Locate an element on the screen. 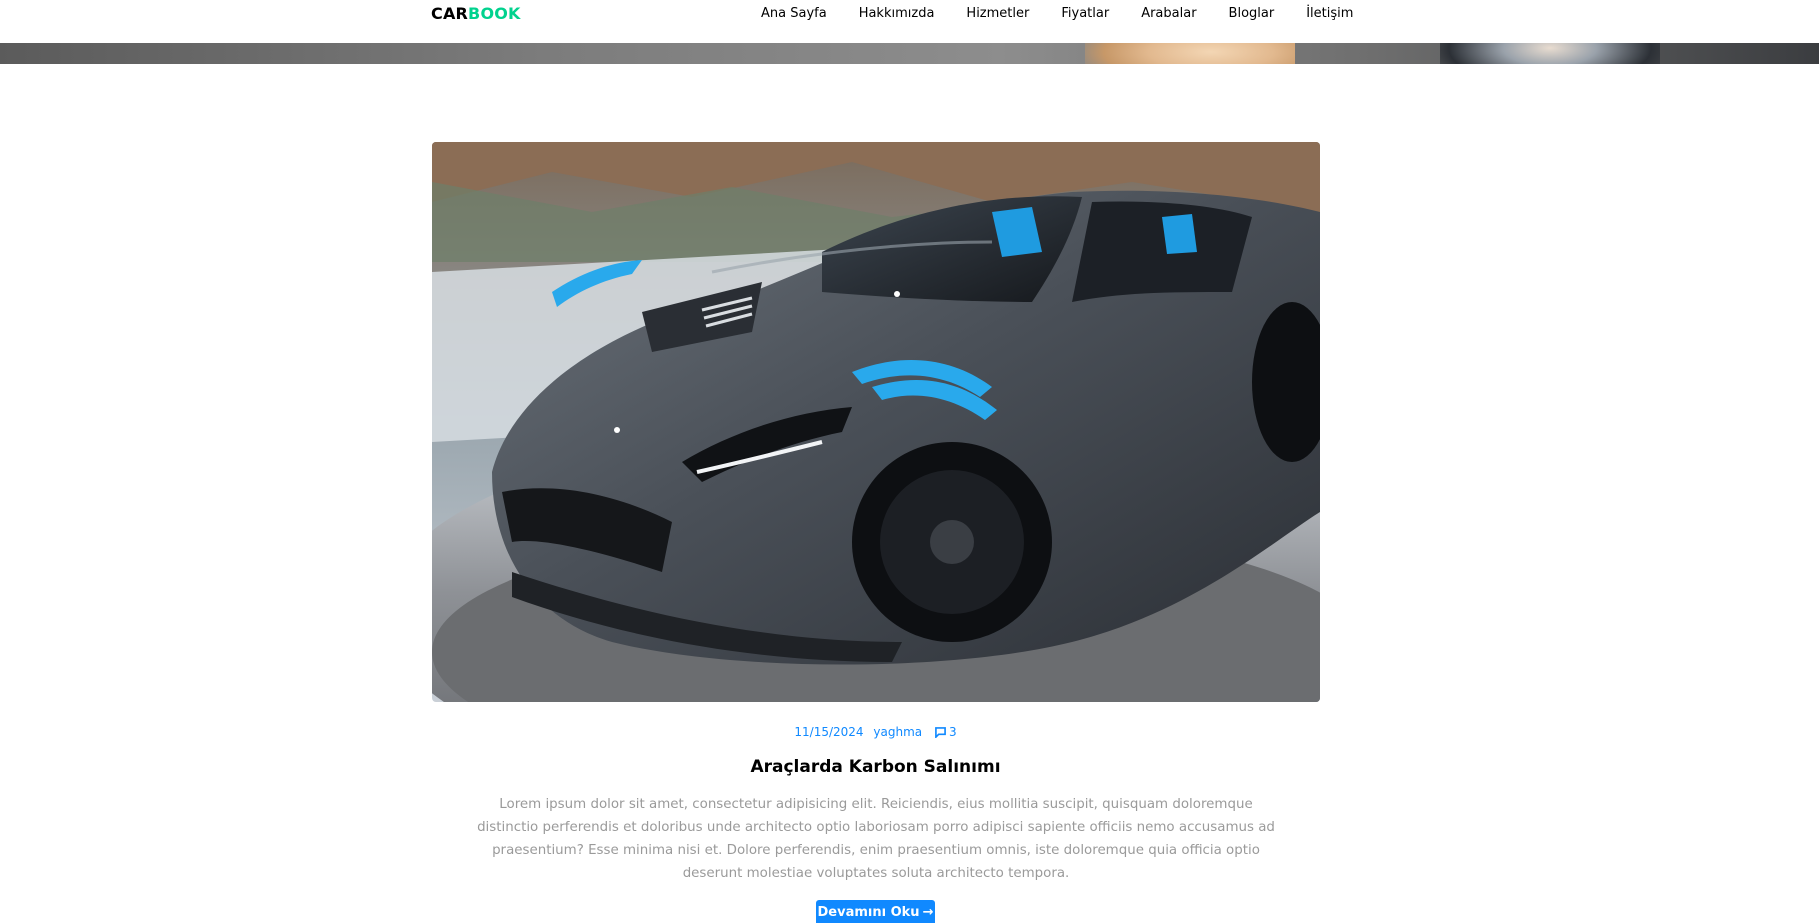  nav-item-home: Ana Sayfa is located at coordinates (794, 13).